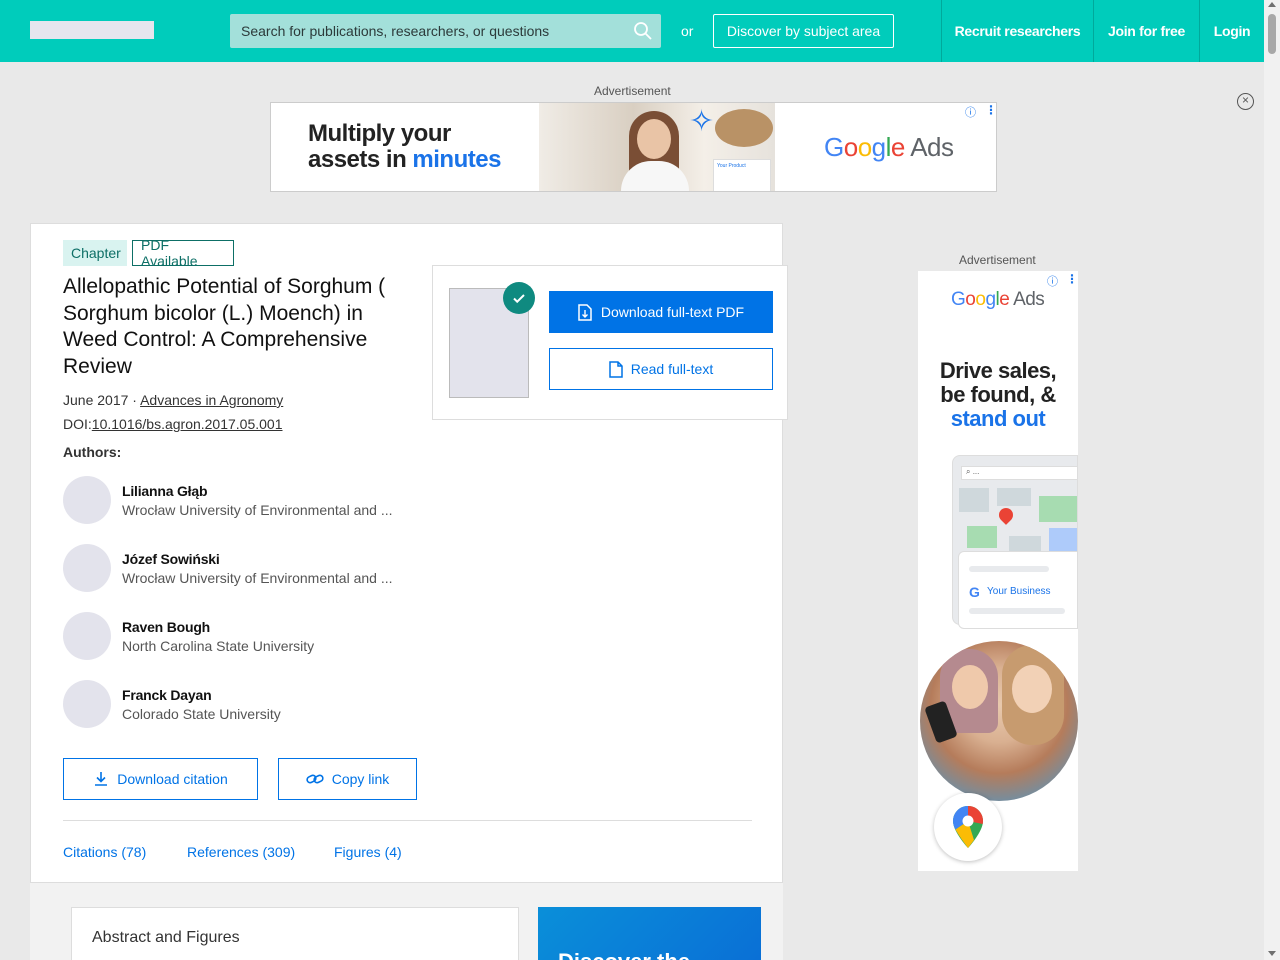  Describe the element at coordinates (1272, 480) in the screenshot. I see `page-scrollbar` at that location.